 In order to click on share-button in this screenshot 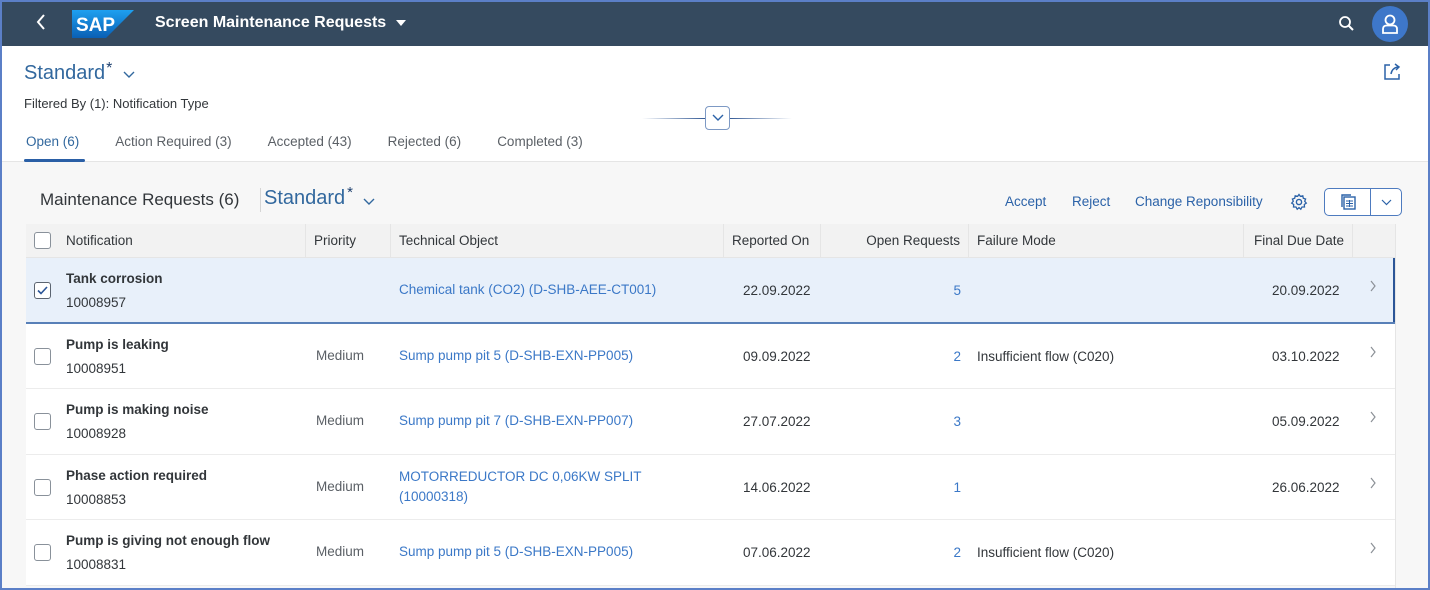, I will do `click(1392, 72)`.